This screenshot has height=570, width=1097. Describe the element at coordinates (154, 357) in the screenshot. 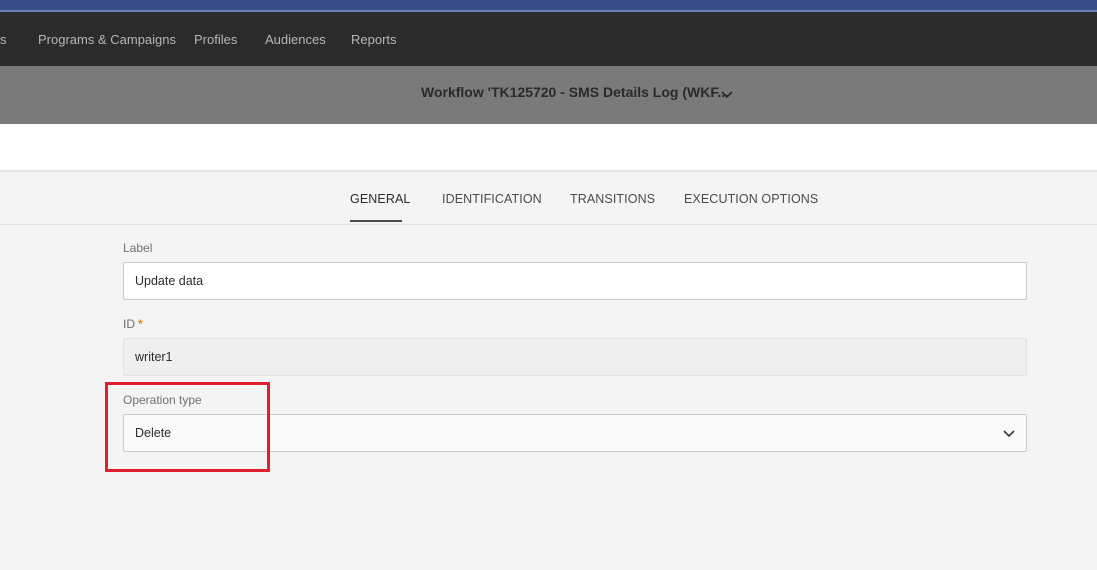

I see `id-field-value: writer1` at that location.